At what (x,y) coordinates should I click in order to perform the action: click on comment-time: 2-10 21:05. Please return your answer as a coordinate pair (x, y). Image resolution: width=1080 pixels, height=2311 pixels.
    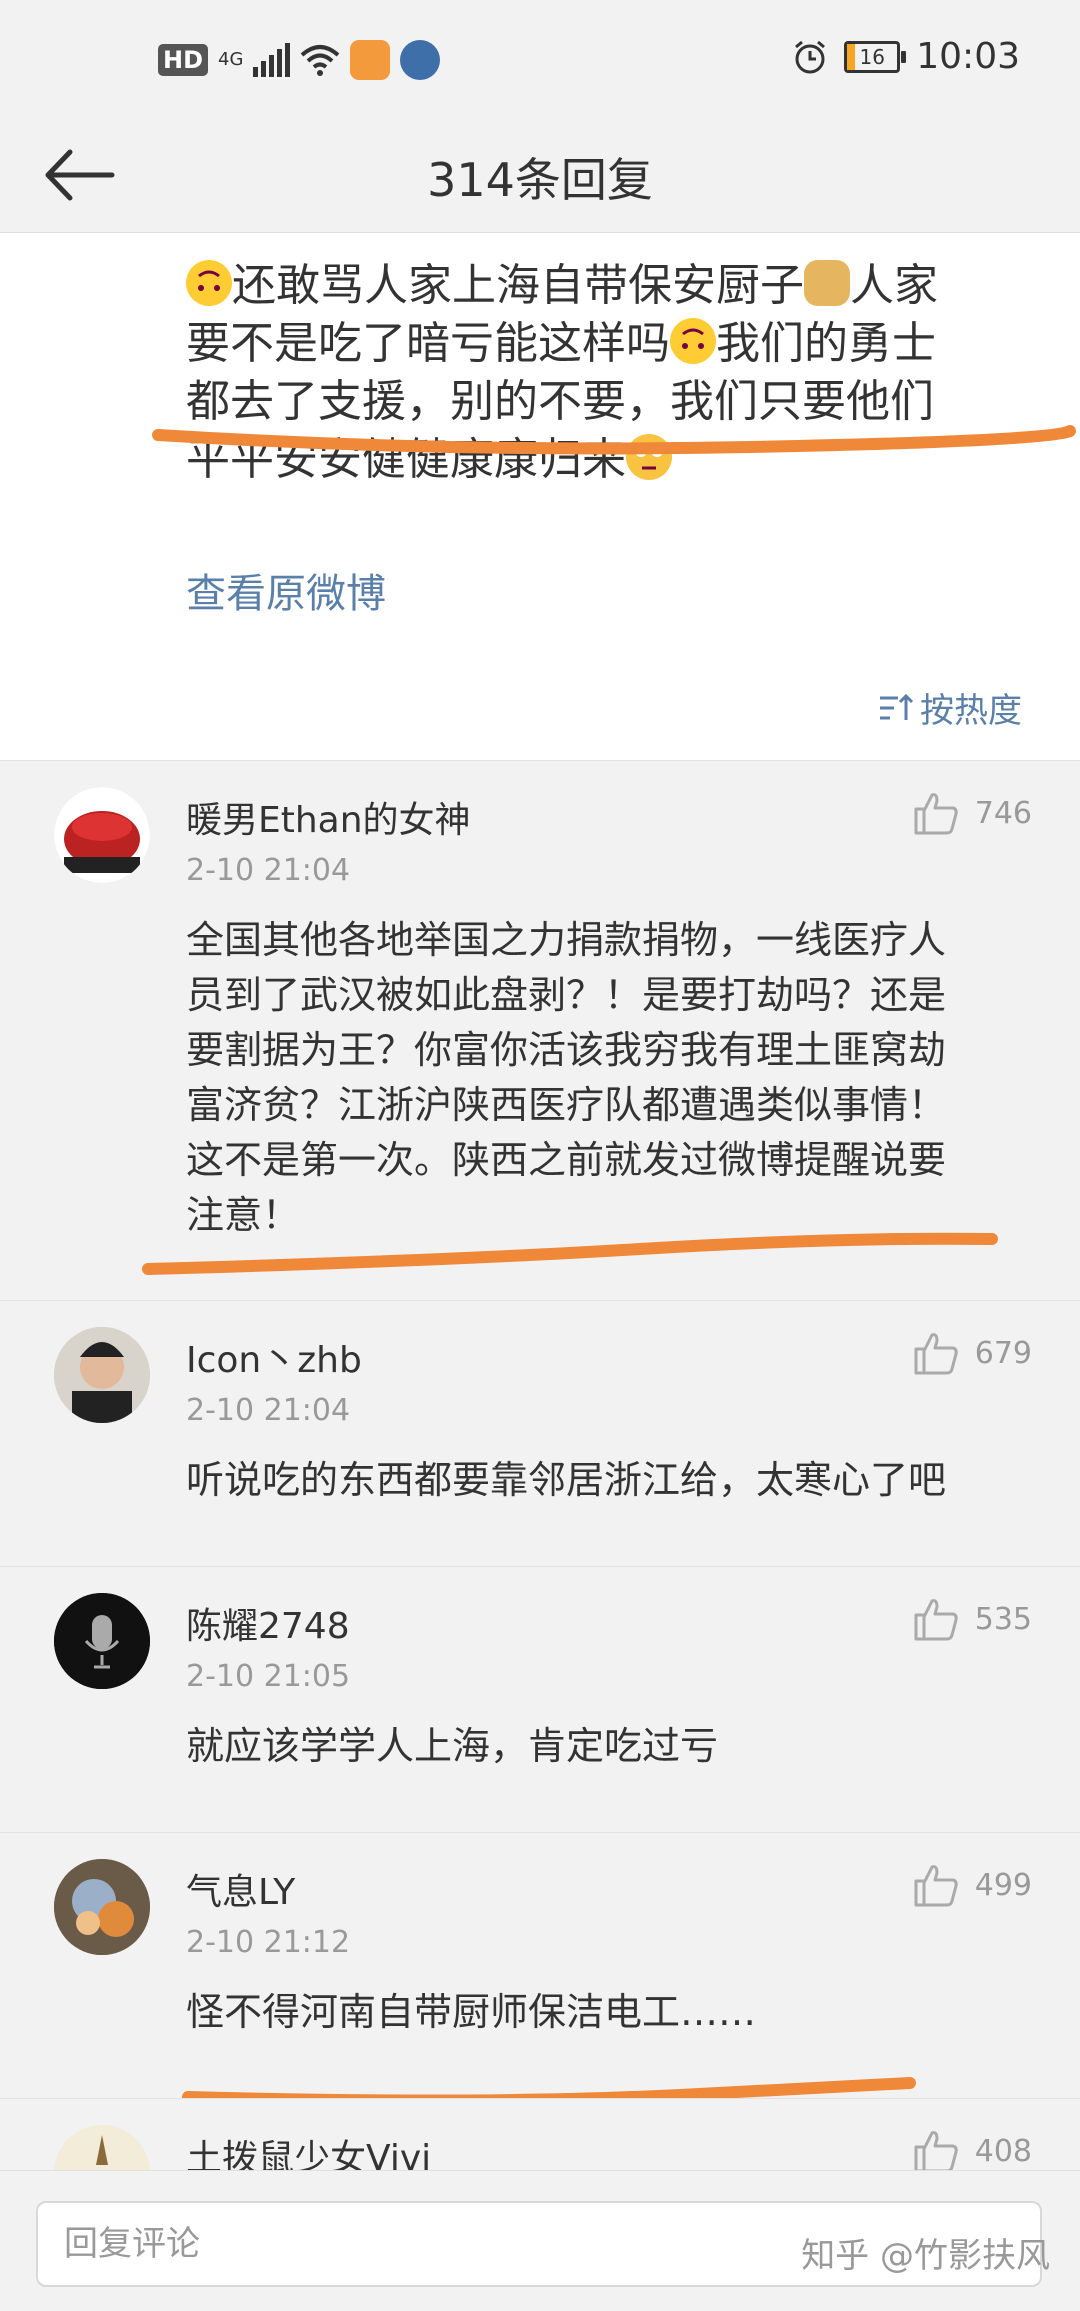
    Looking at the image, I should click on (268, 1676).